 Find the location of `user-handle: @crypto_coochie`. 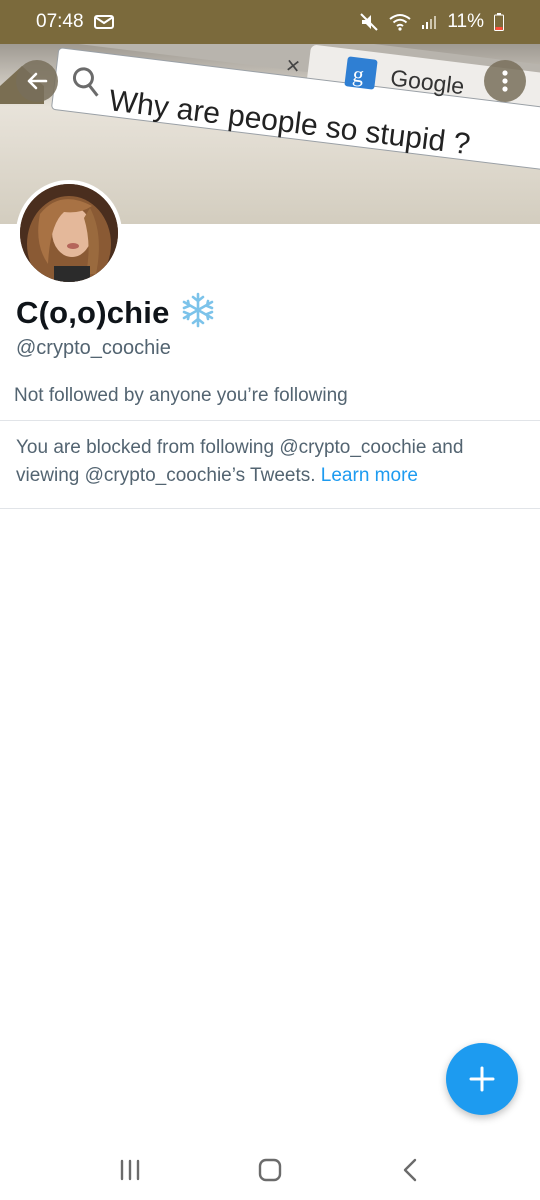

user-handle: @crypto_coochie is located at coordinates (93, 348).